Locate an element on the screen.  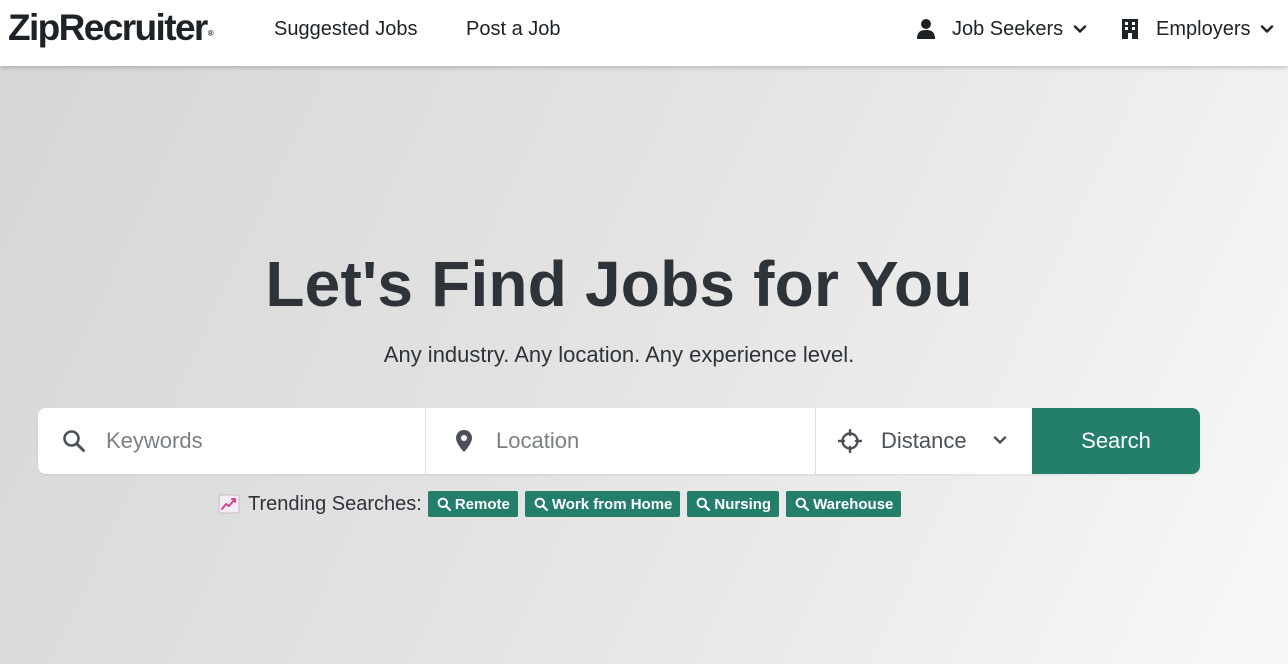
trending-chart-icon is located at coordinates (229, 504).